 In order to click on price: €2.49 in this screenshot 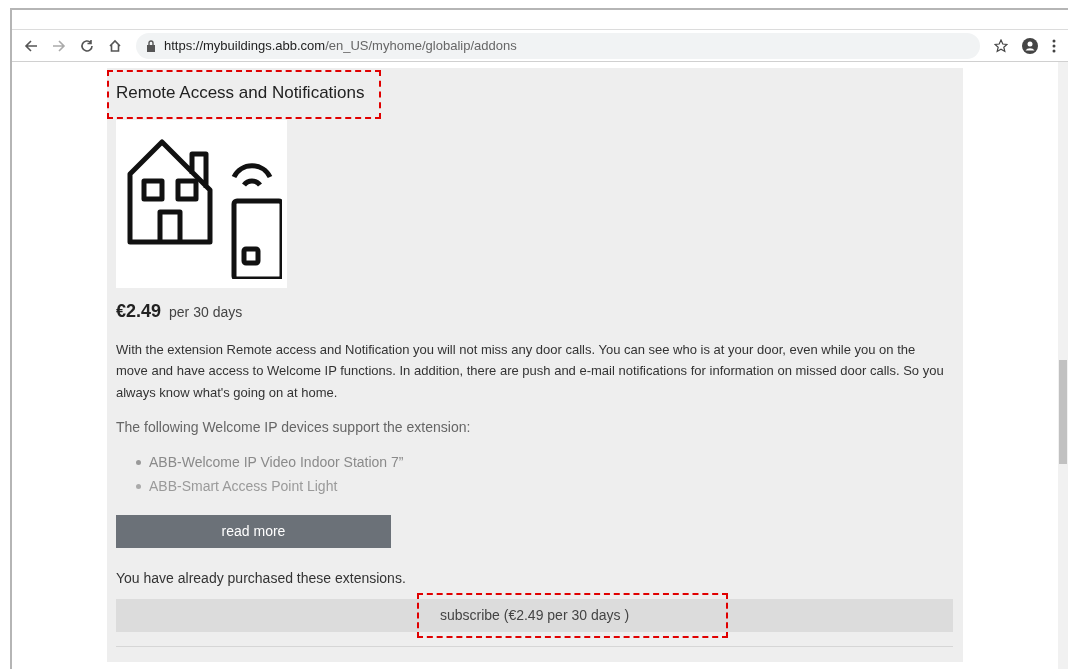, I will do `click(139, 311)`.